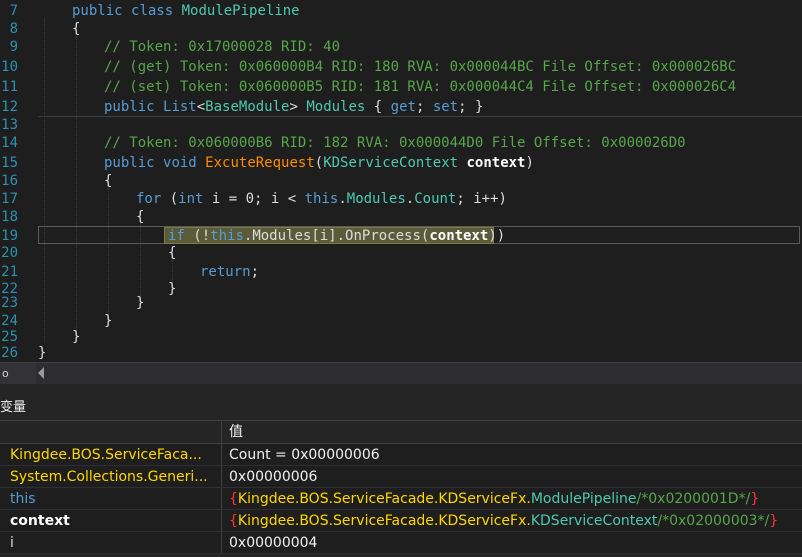 The image size is (802, 557). I want to click on property-name: Count, so click(435, 199).